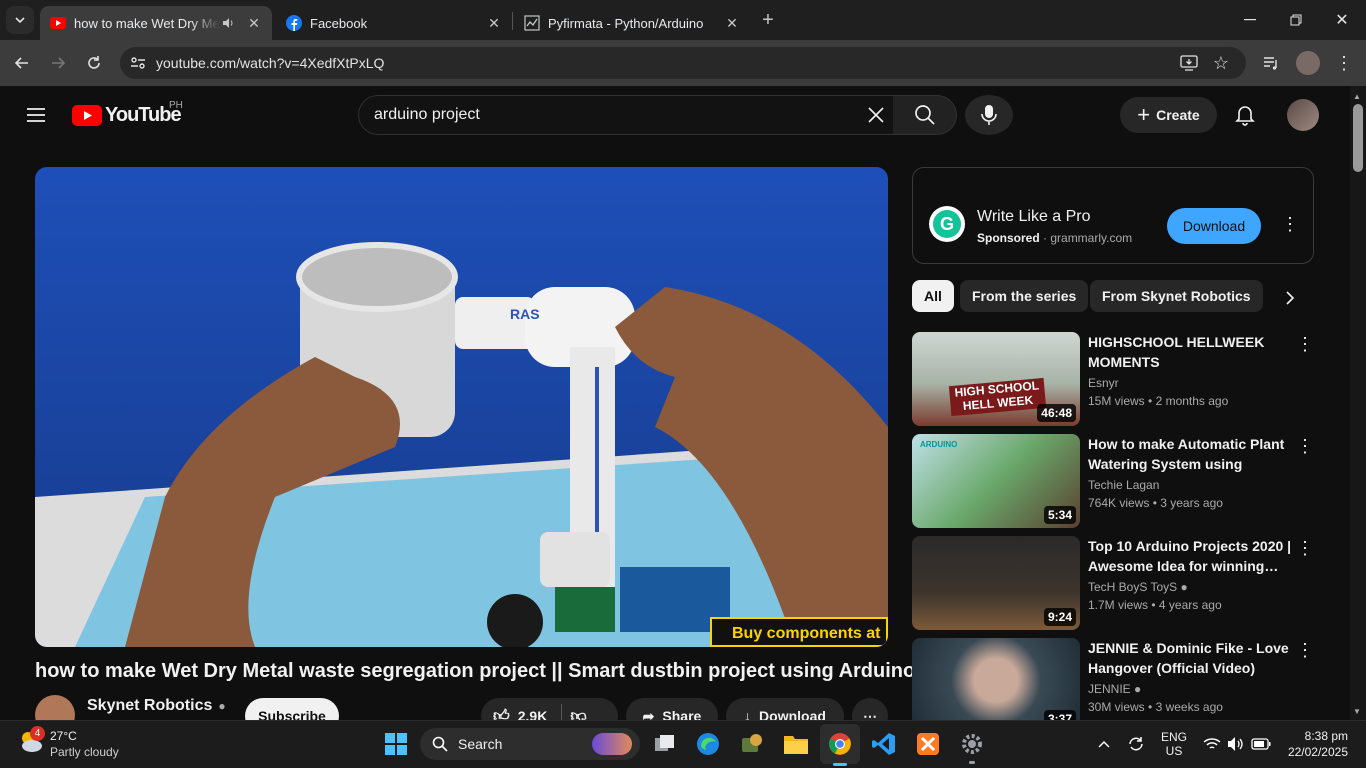 This screenshot has width=1366, height=768. What do you see at coordinates (1192, 401) in the screenshot?
I see `rec-age: 2 months ago` at bounding box center [1192, 401].